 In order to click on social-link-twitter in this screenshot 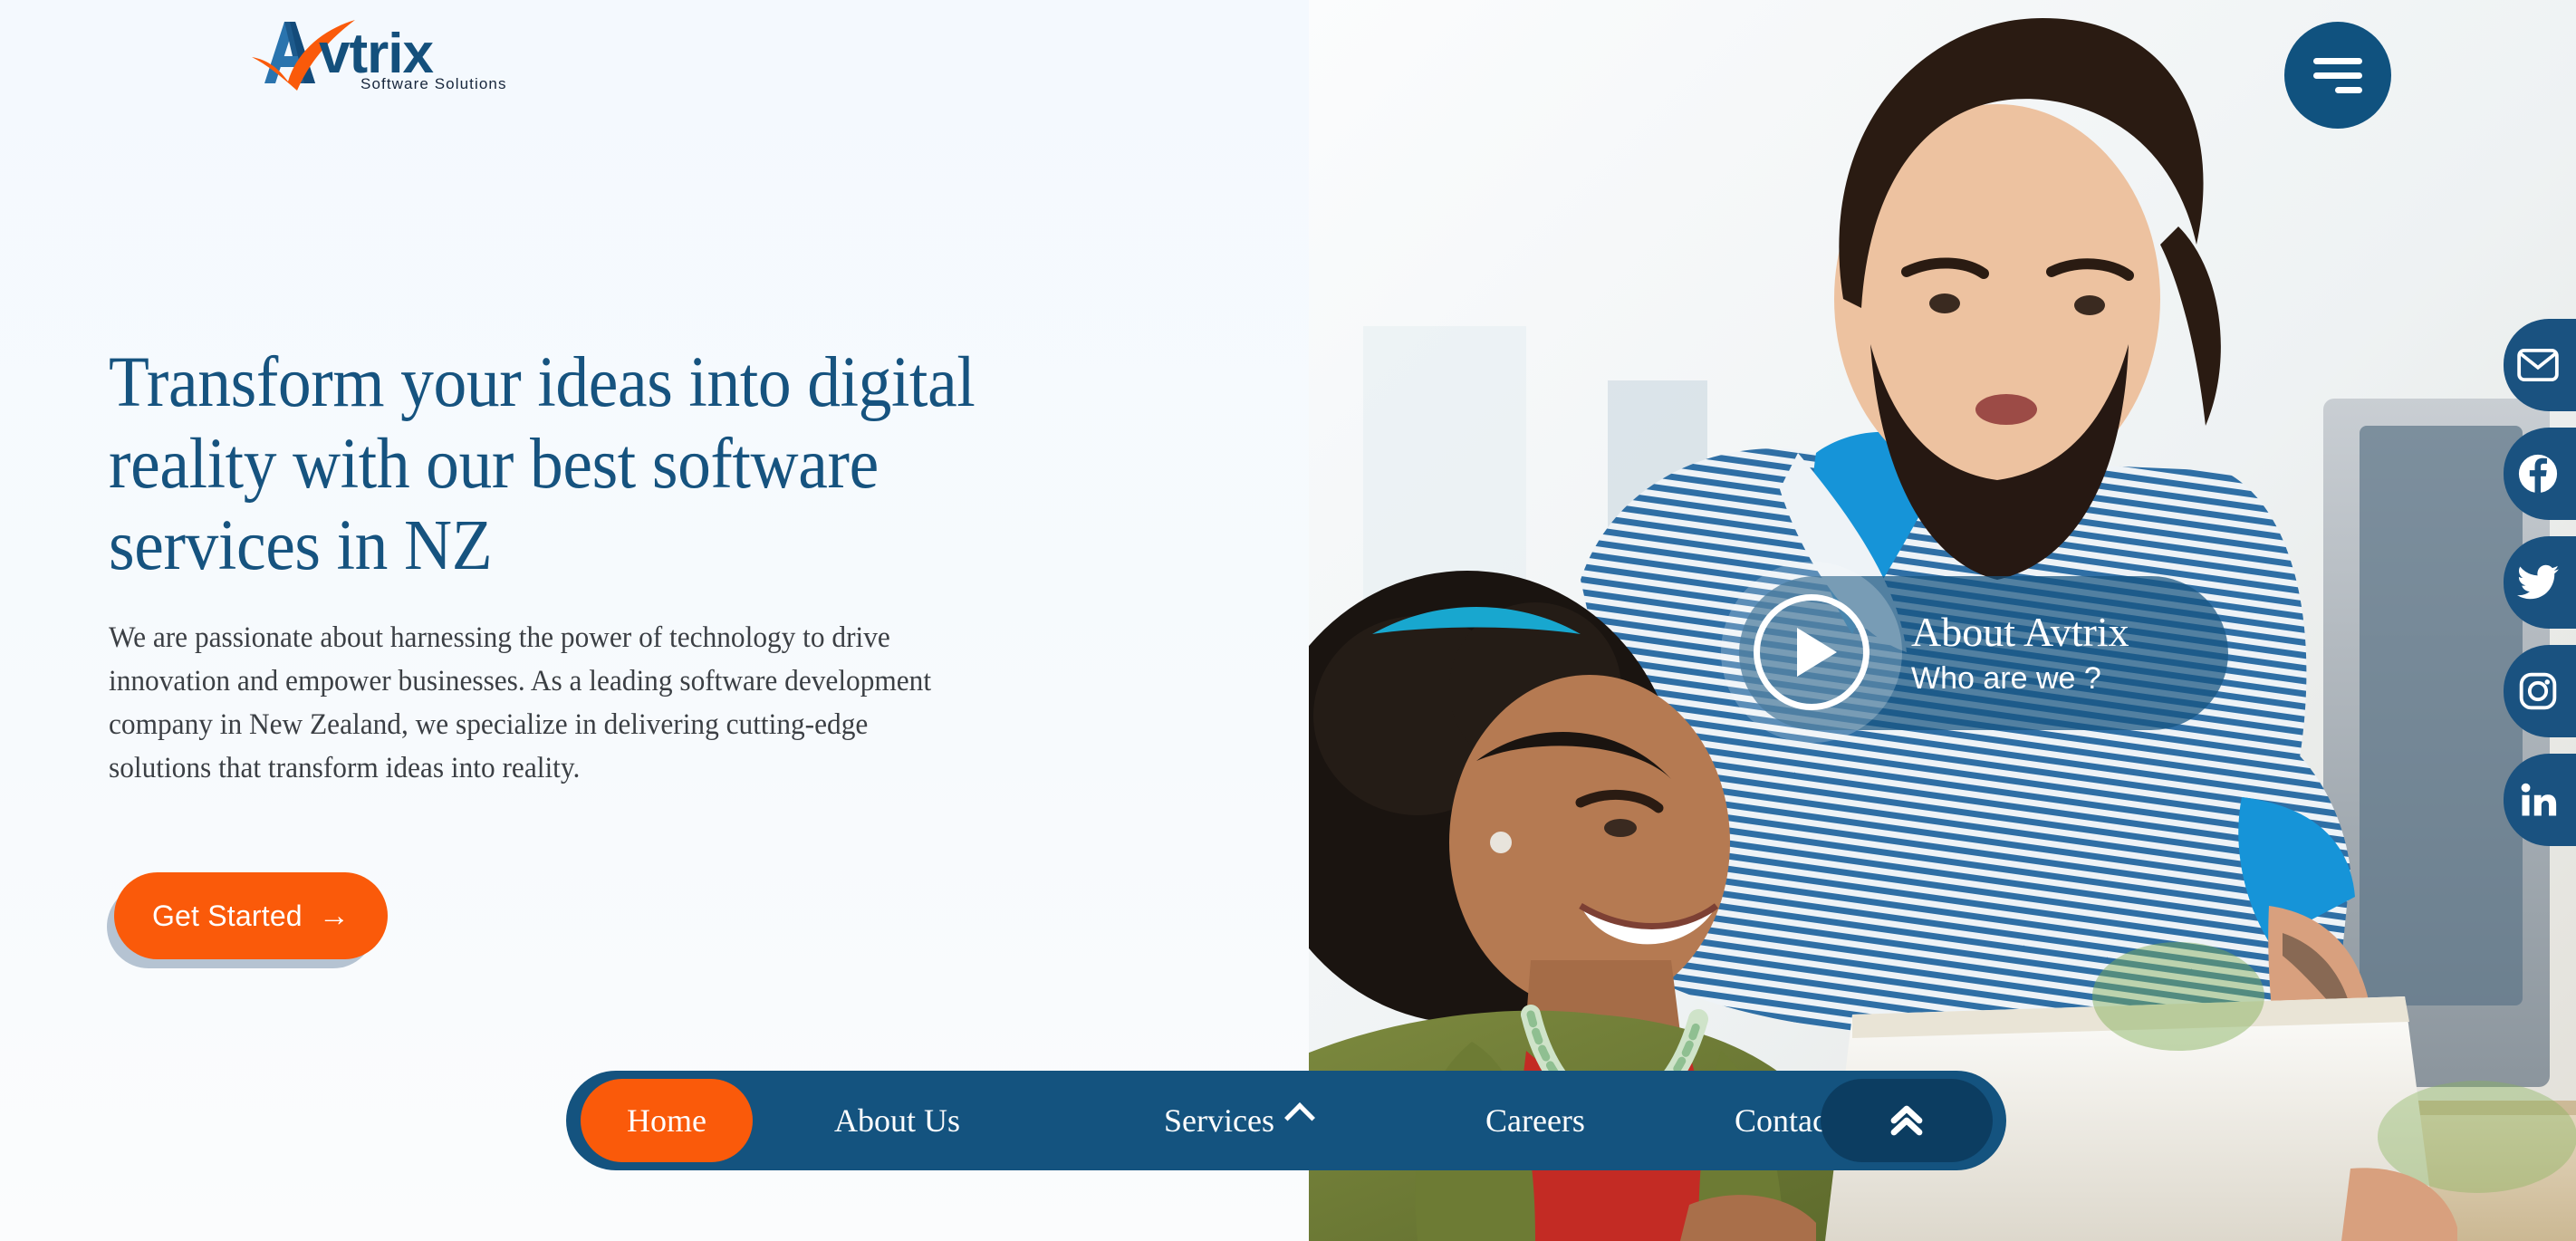, I will do `click(2540, 582)`.